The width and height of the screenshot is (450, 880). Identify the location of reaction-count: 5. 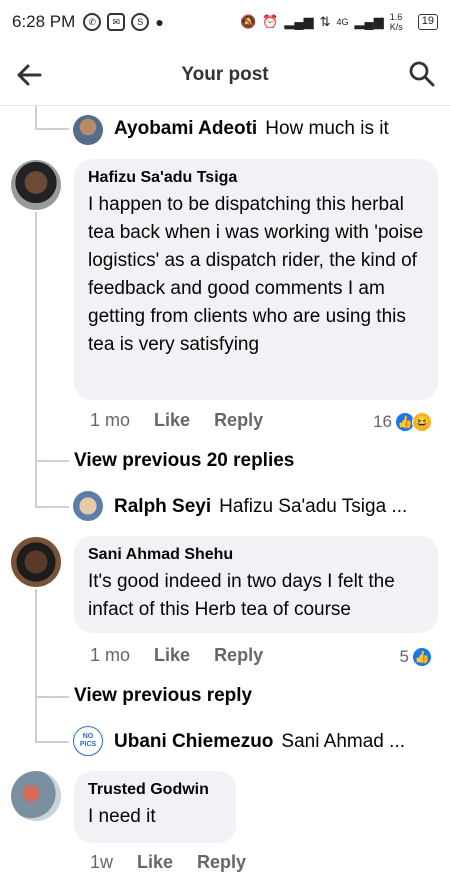
(404, 656).